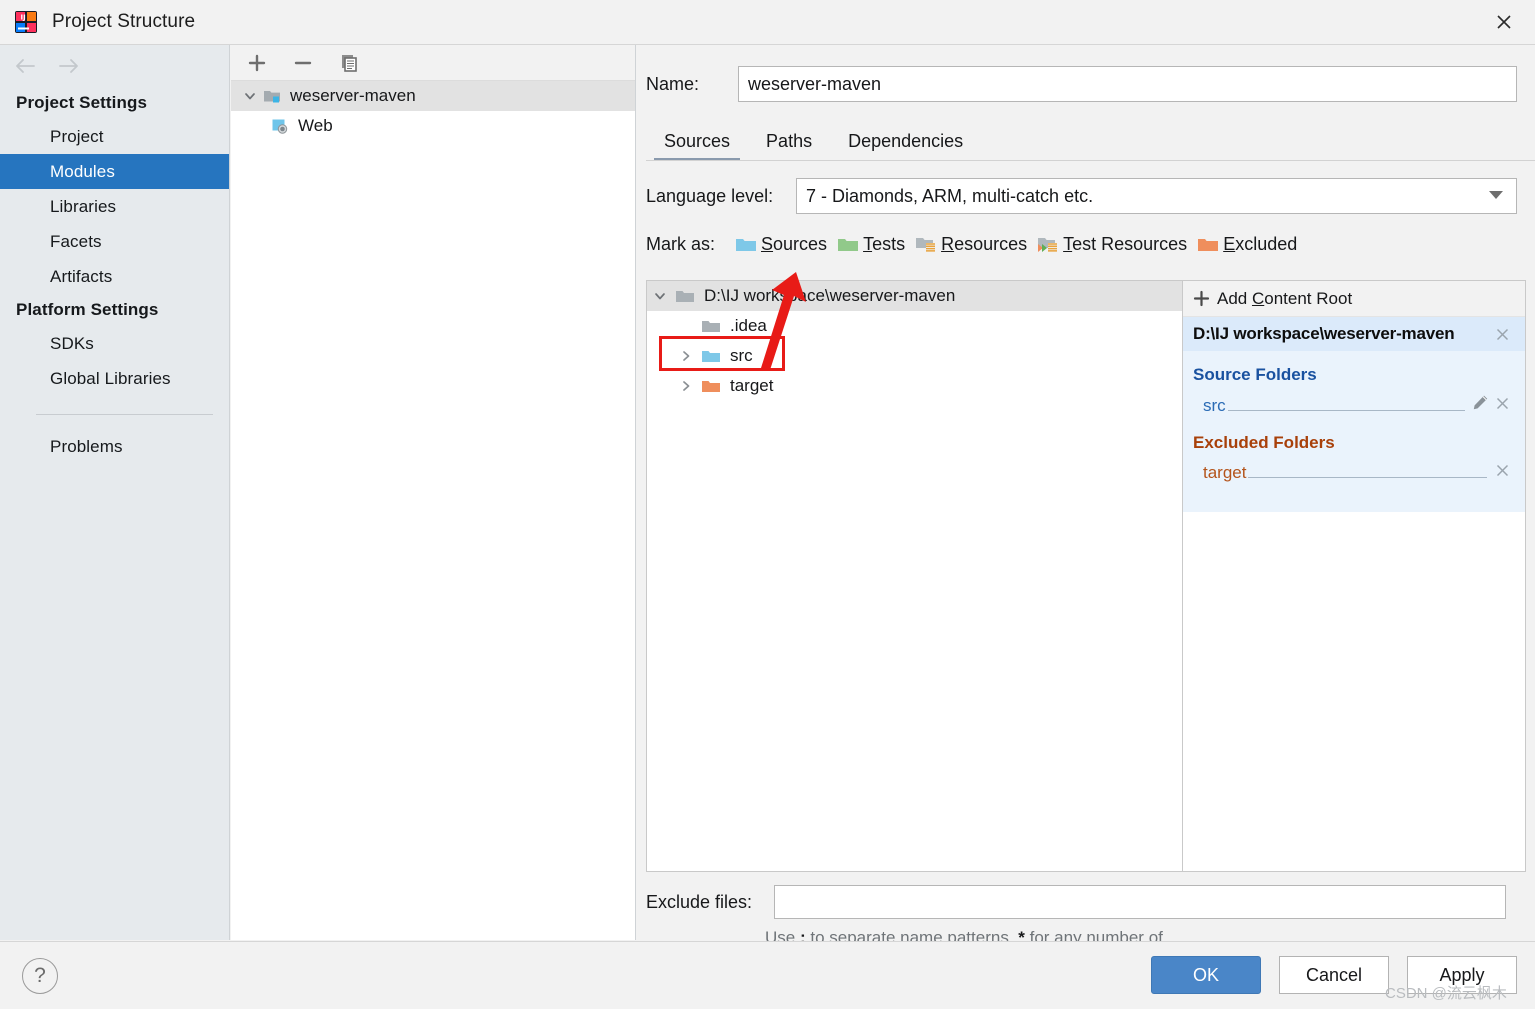 This screenshot has width=1535, height=1009. Describe the element at coordinates (681, 244) in the screenshot. I see `mark-as-label: Mark as:` at that location.